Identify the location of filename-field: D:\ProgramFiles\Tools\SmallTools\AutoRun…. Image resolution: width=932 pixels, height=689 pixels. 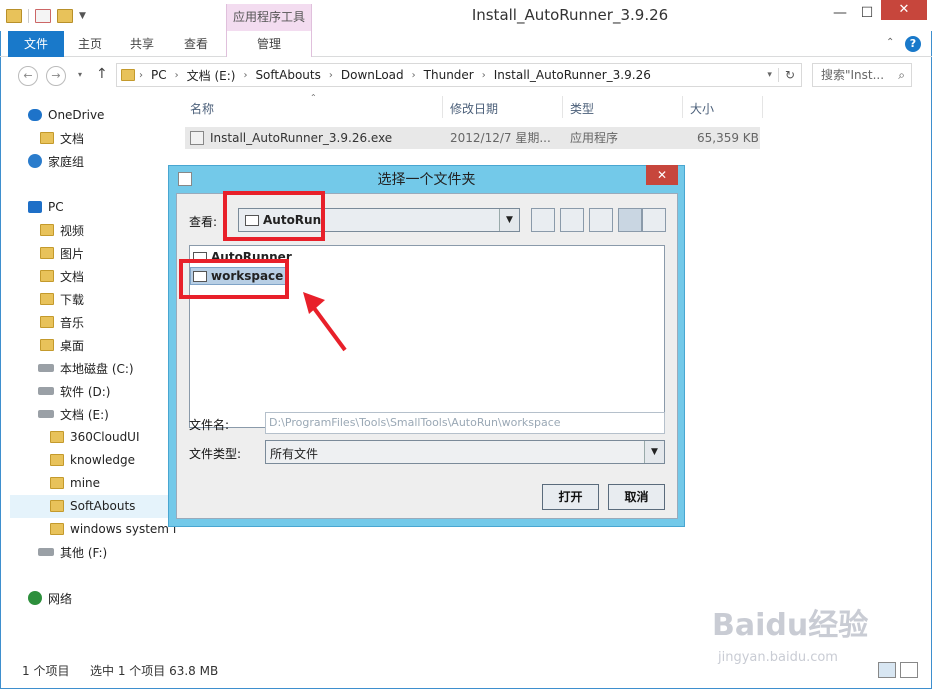
(465, 423).